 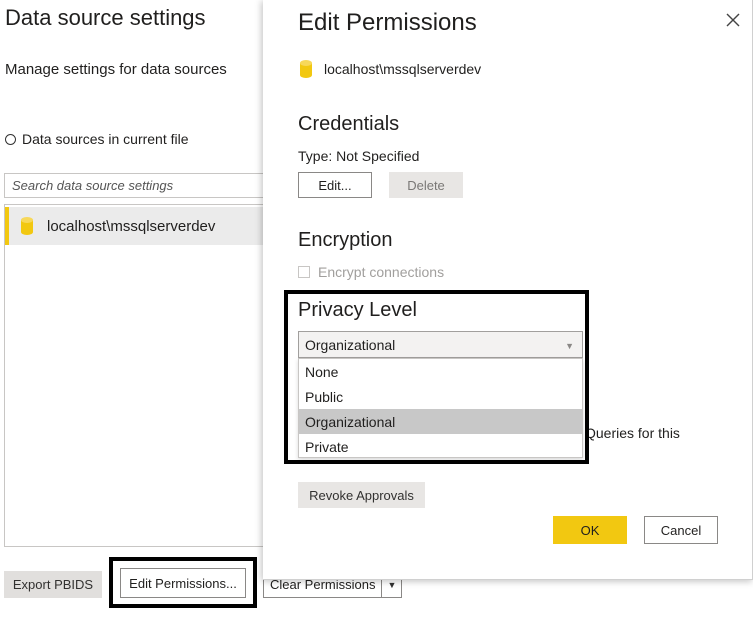 What do you see at coordinates (10, 139) in the screenshot?
I see `radio-button-icon` at bounding box center [10, 139].